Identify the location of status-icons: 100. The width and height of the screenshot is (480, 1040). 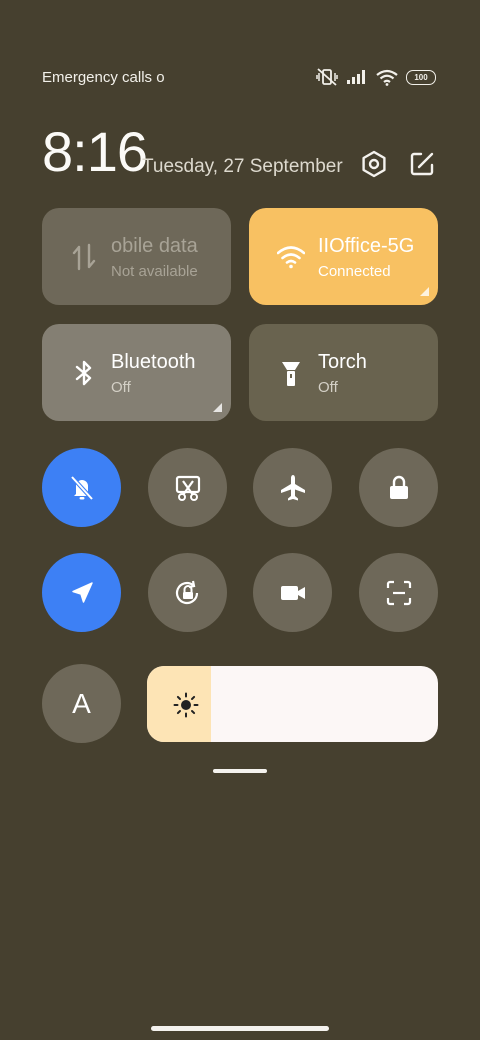
(376, 77).